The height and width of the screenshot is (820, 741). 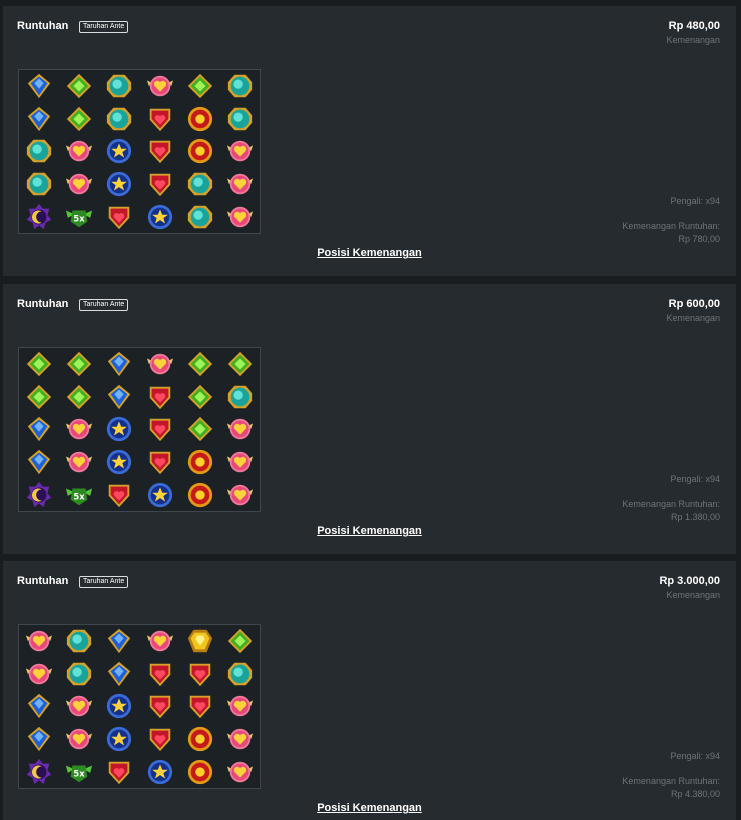 What do you see at coordinates (650, 511) in the screenshot?
I see `tumble-win: Kemenangan Runtuhan: Rp 1.380,00` at bounding box center [650, 511].